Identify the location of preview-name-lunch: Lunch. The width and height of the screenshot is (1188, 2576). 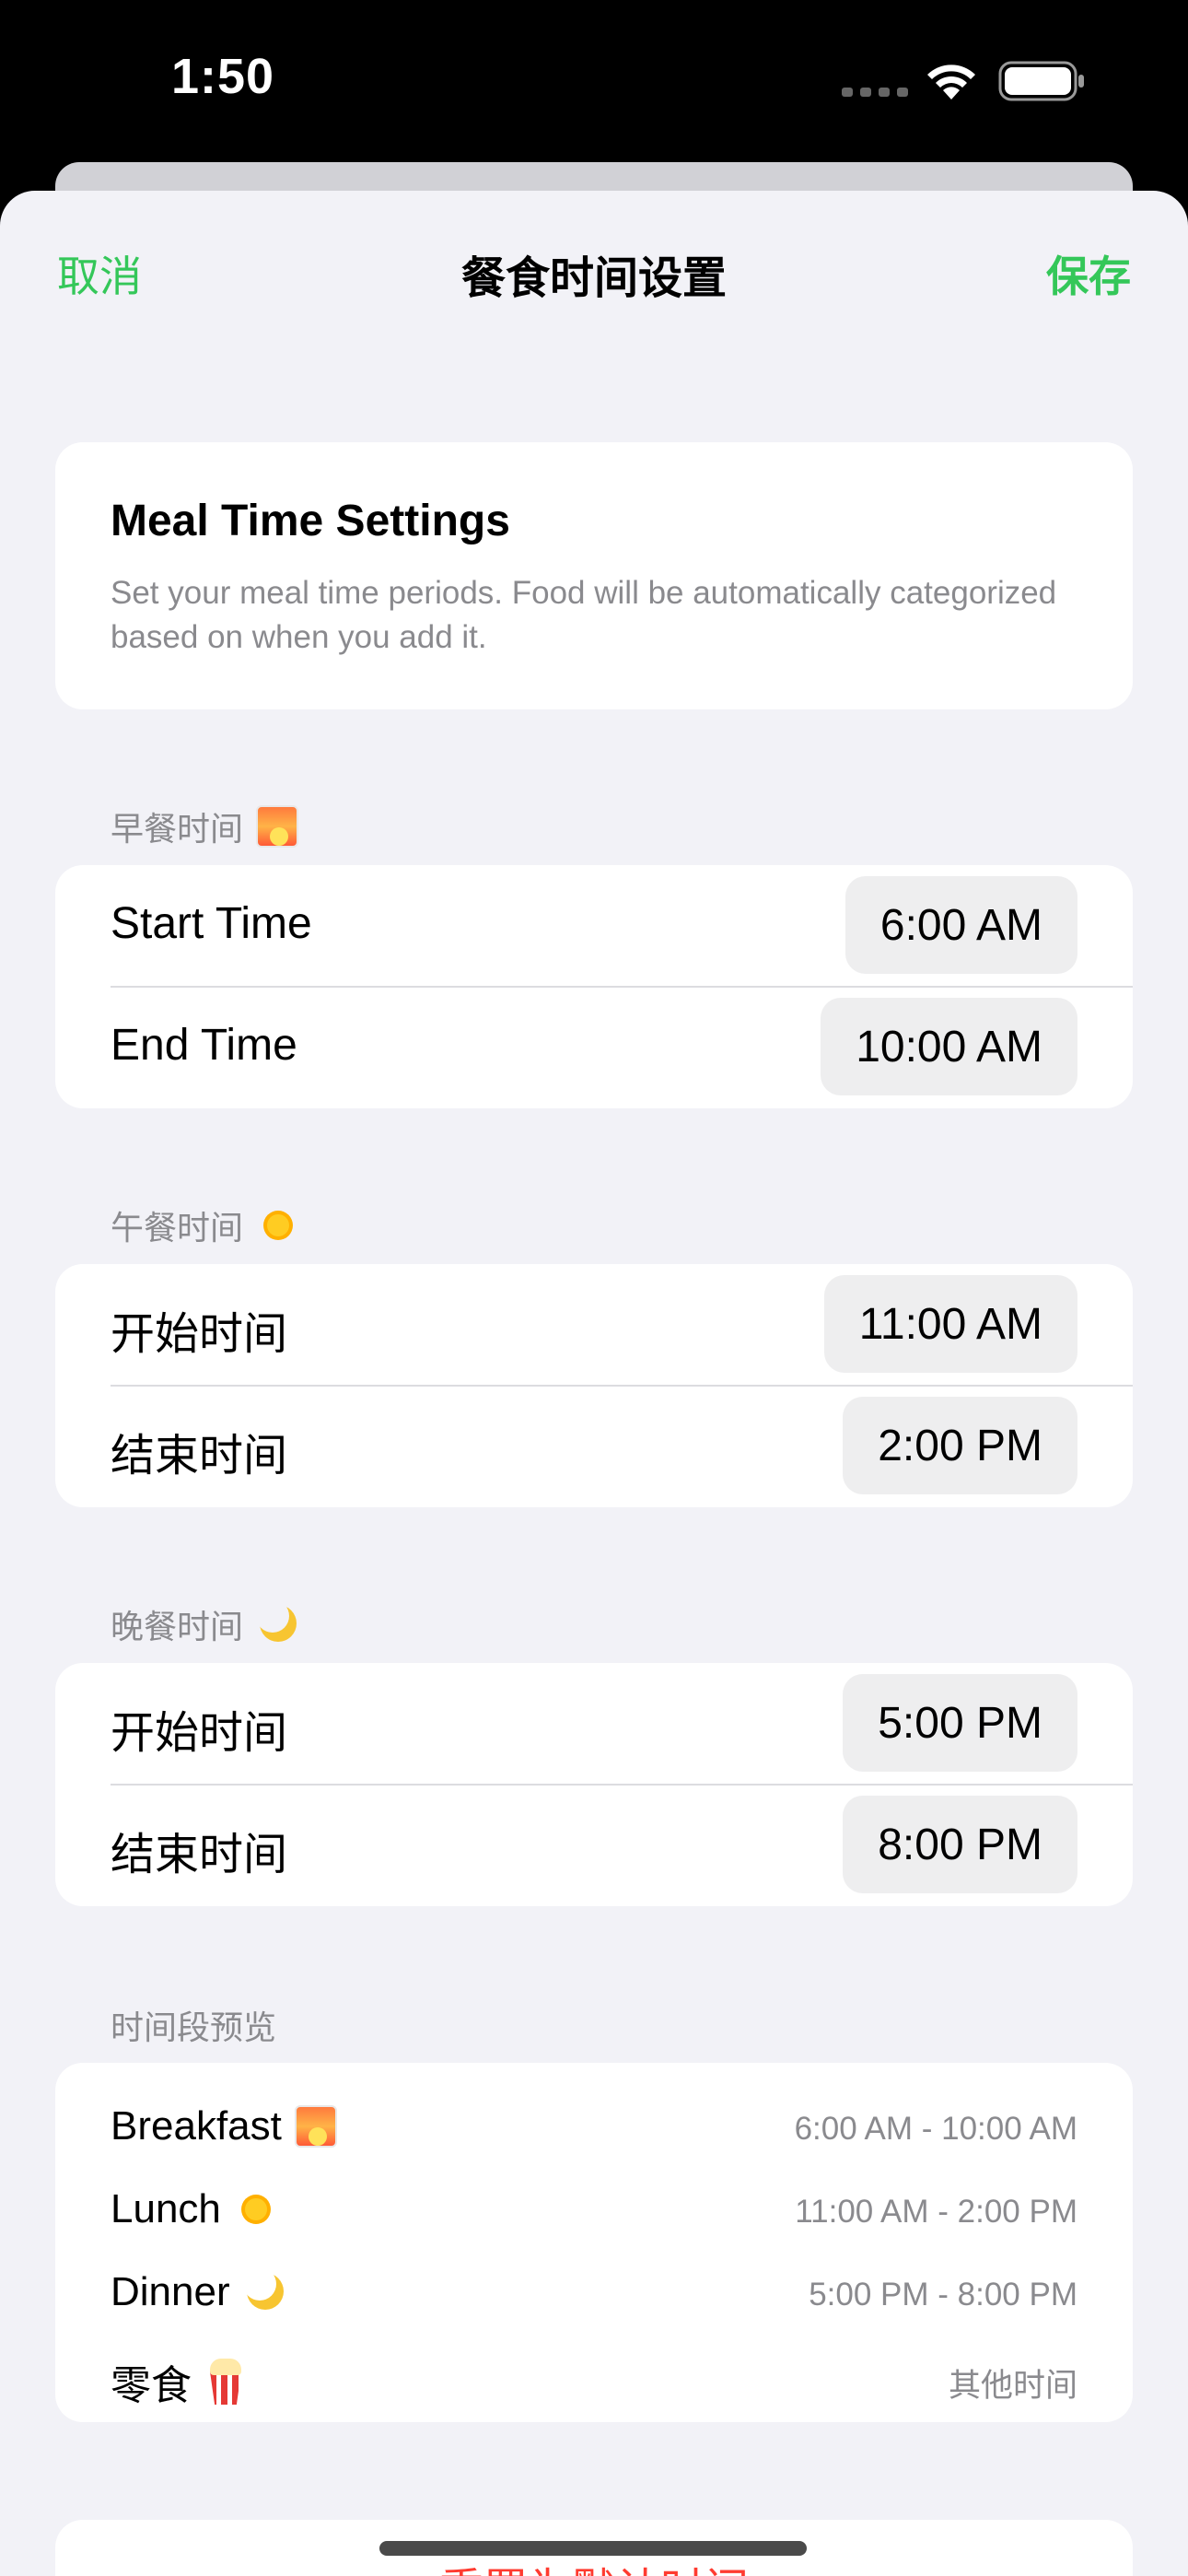
(194, 2209).